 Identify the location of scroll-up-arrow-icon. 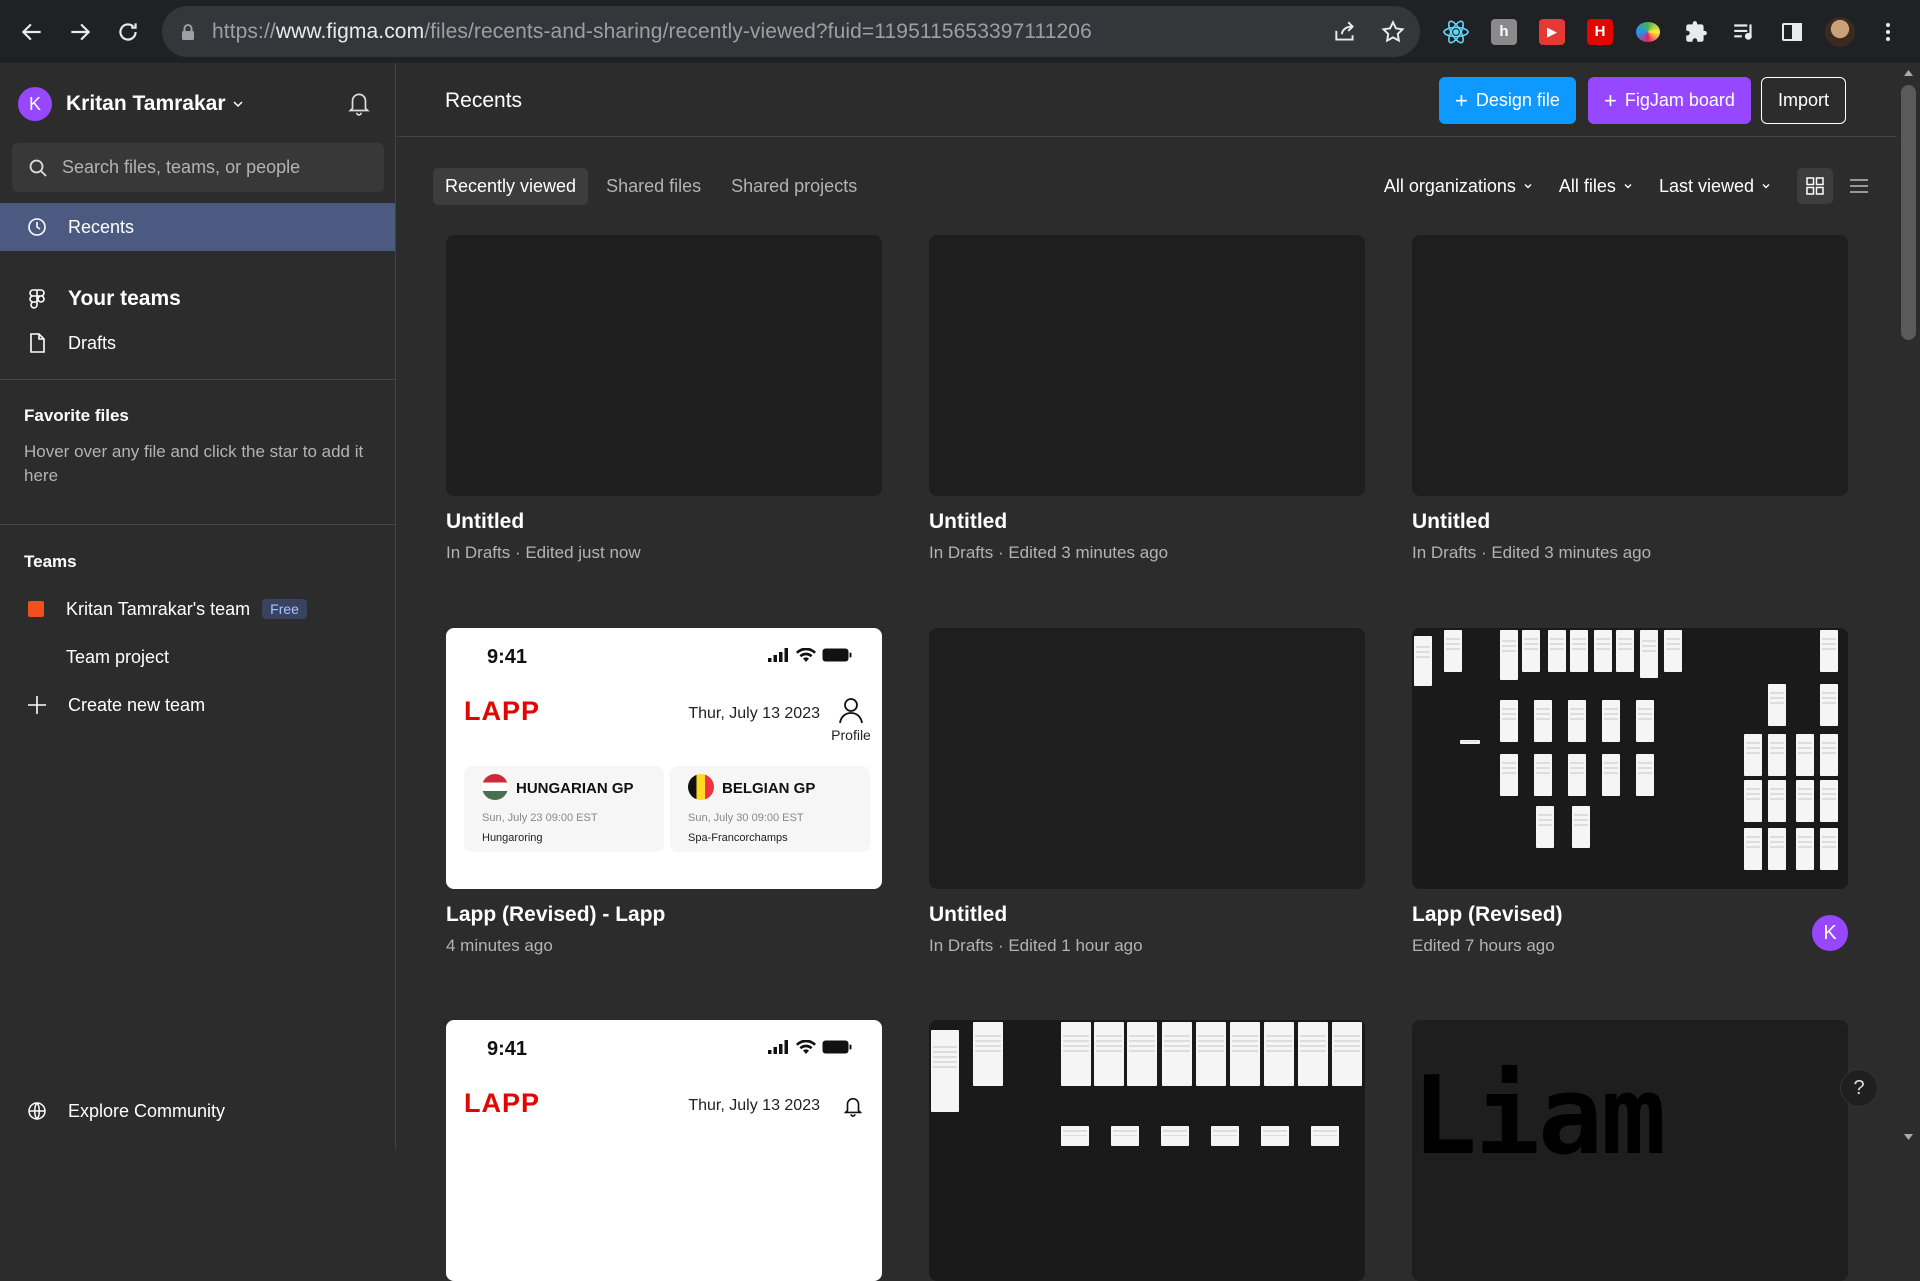
(1908, 73).